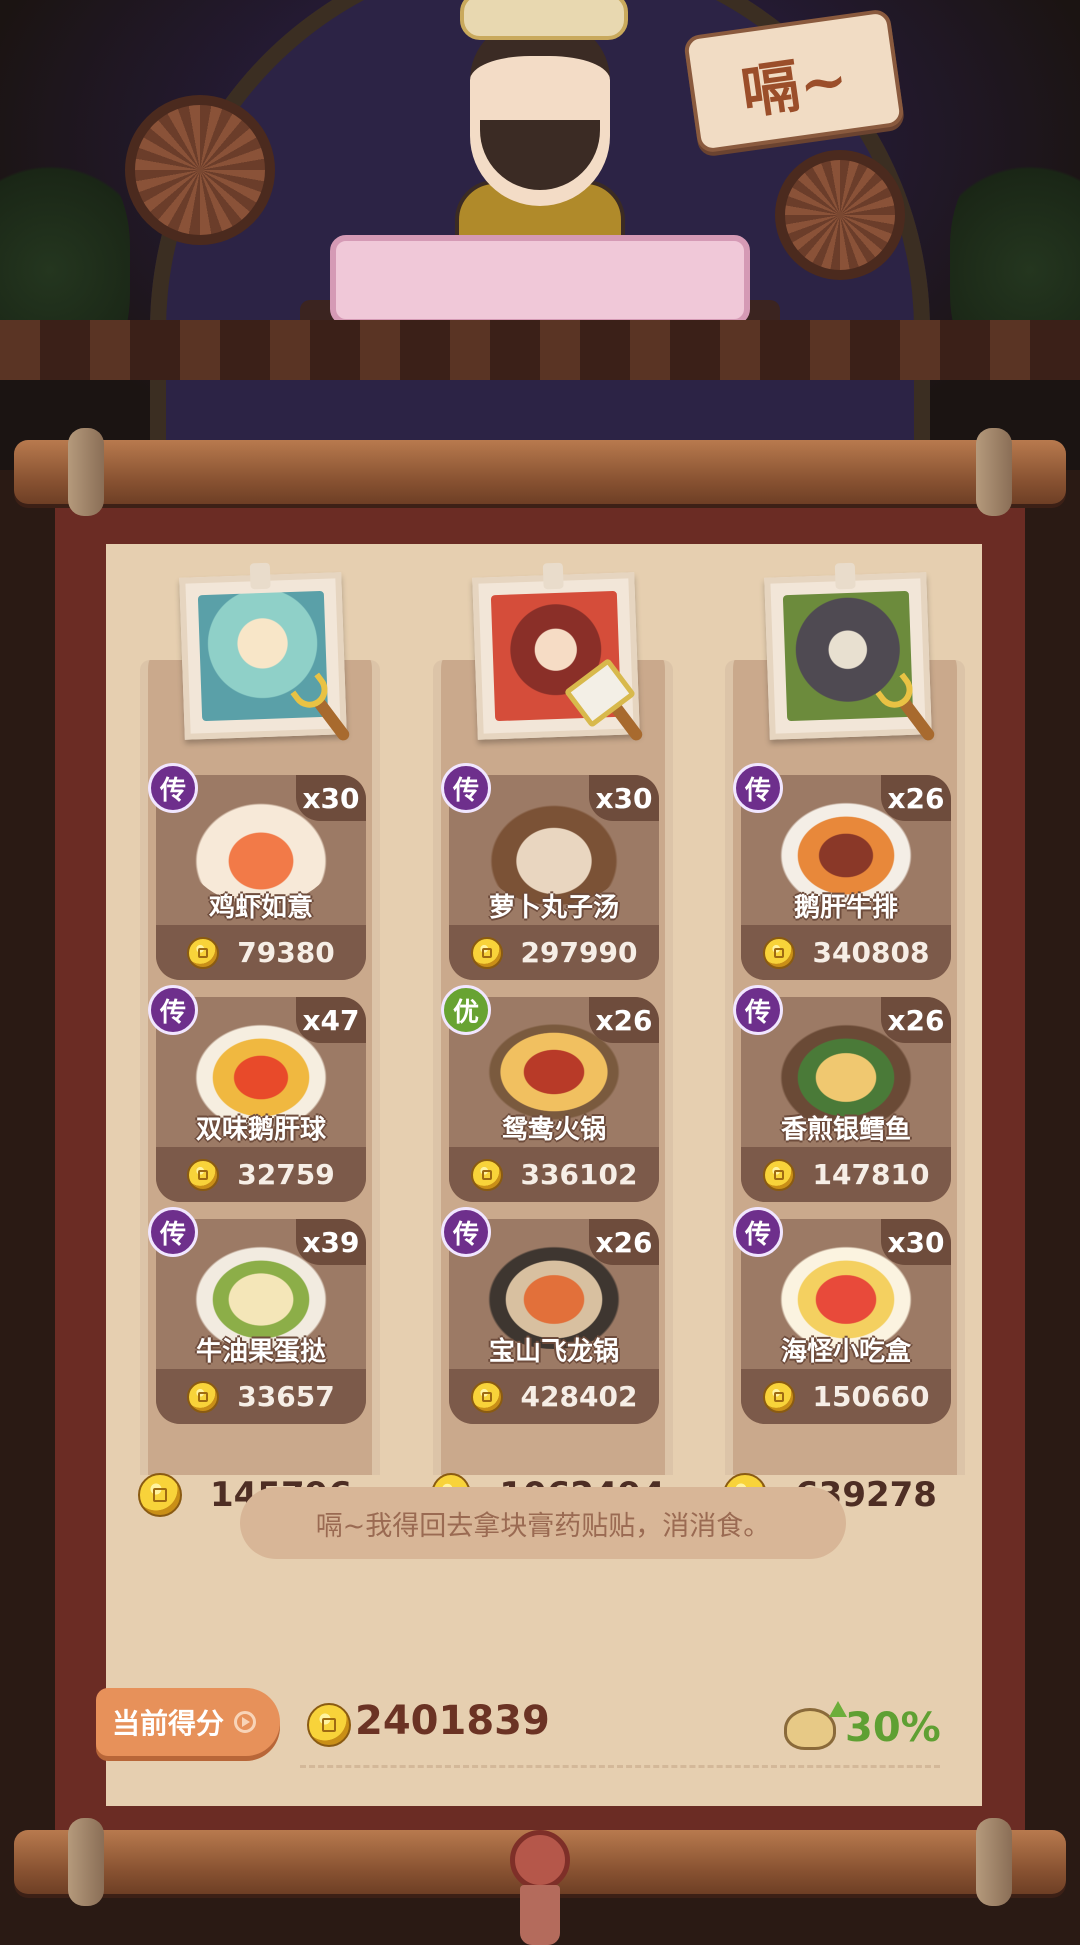 The image size is (1080, 1945). Describe the element at coordinates (257, 1093) in the screenshot. I see `dish-card: 传 x47 双味鹅肝球 32759` at that location.